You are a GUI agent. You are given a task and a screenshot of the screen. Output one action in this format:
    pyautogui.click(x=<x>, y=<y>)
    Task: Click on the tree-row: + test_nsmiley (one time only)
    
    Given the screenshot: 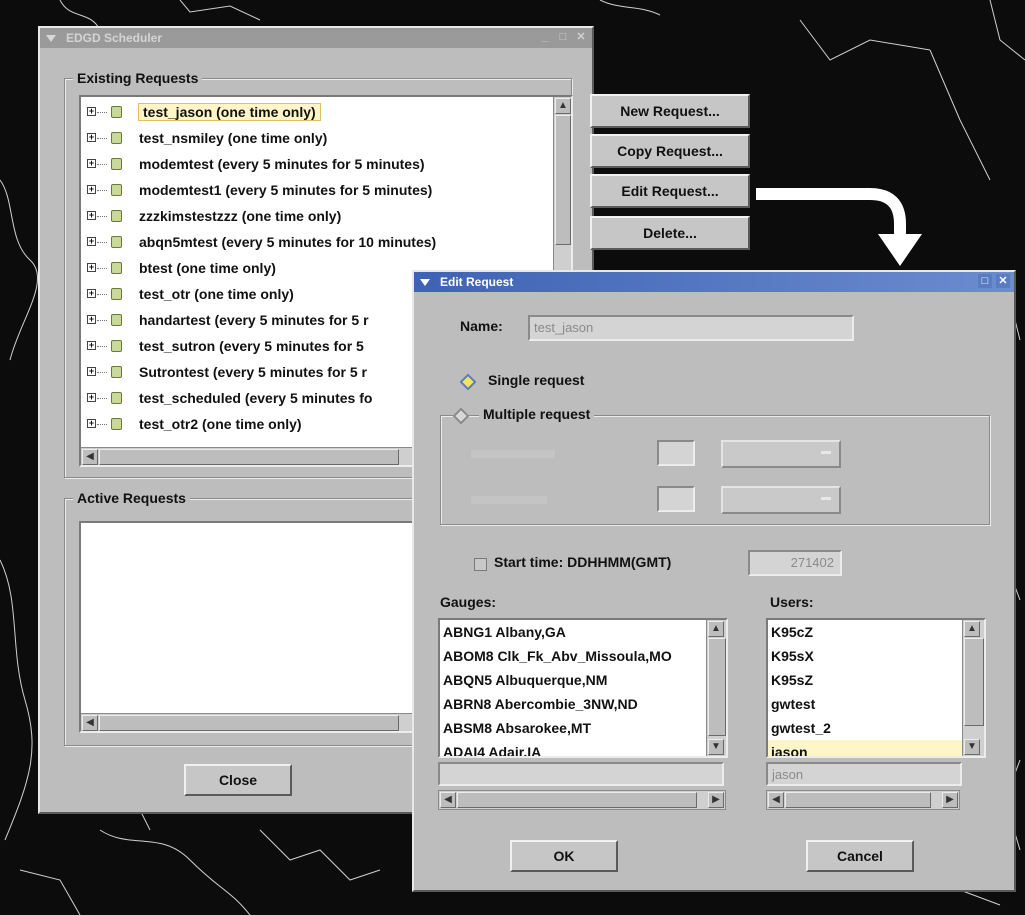 What is the action you would take?
    pyautogui.click(x=316, y=138)
    